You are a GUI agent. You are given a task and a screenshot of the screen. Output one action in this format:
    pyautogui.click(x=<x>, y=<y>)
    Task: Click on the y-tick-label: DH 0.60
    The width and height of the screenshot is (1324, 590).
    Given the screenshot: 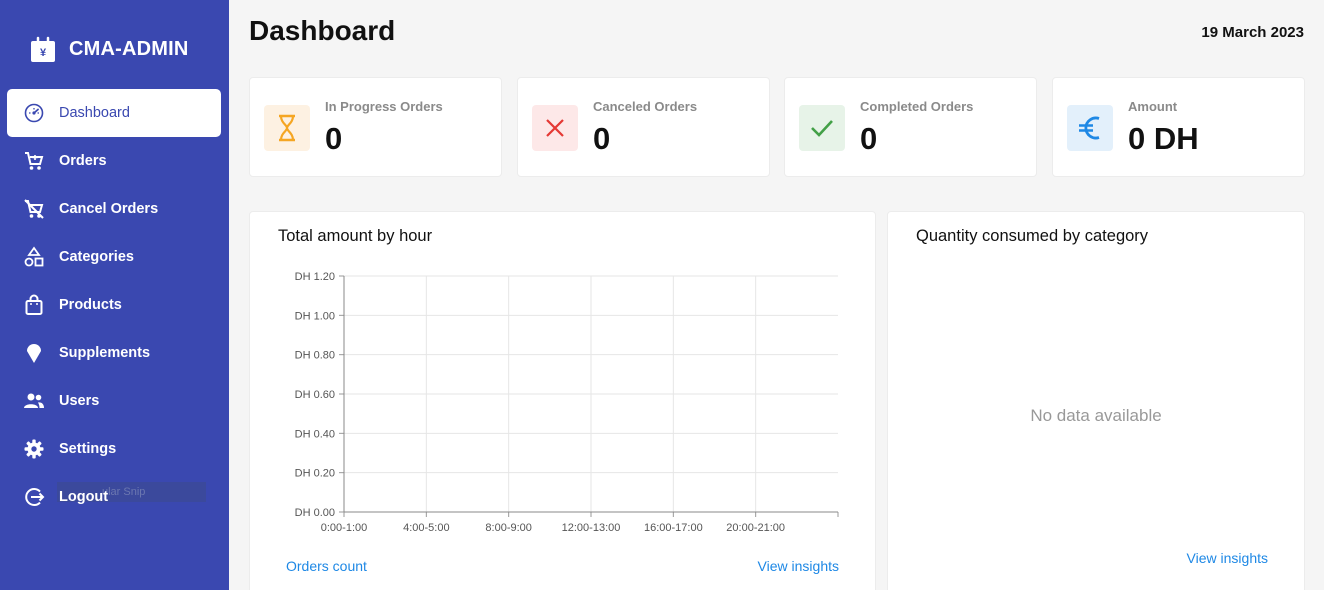 What is the action you would take?
    pyautogui.click(x=315, y=395)
    